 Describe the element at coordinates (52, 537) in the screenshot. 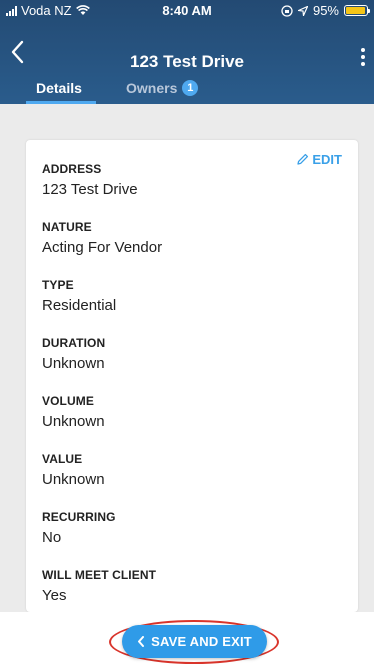

I see `field-value: No` at that location.